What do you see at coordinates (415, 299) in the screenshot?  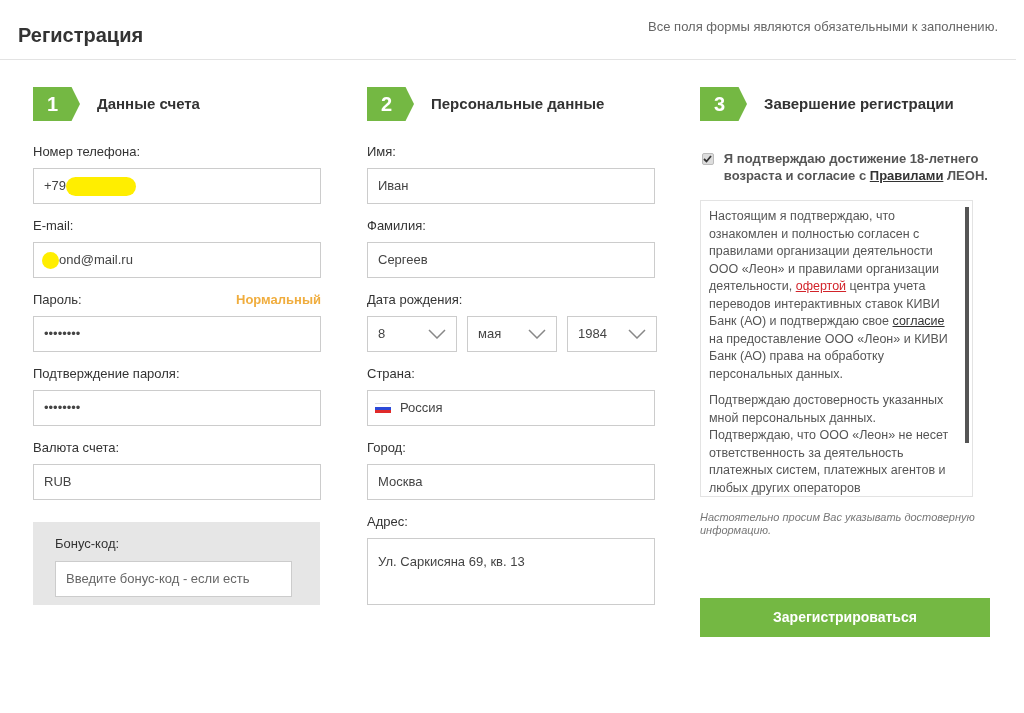 I see `field-label: Дата рождения:` at bounding box center [415, 299].